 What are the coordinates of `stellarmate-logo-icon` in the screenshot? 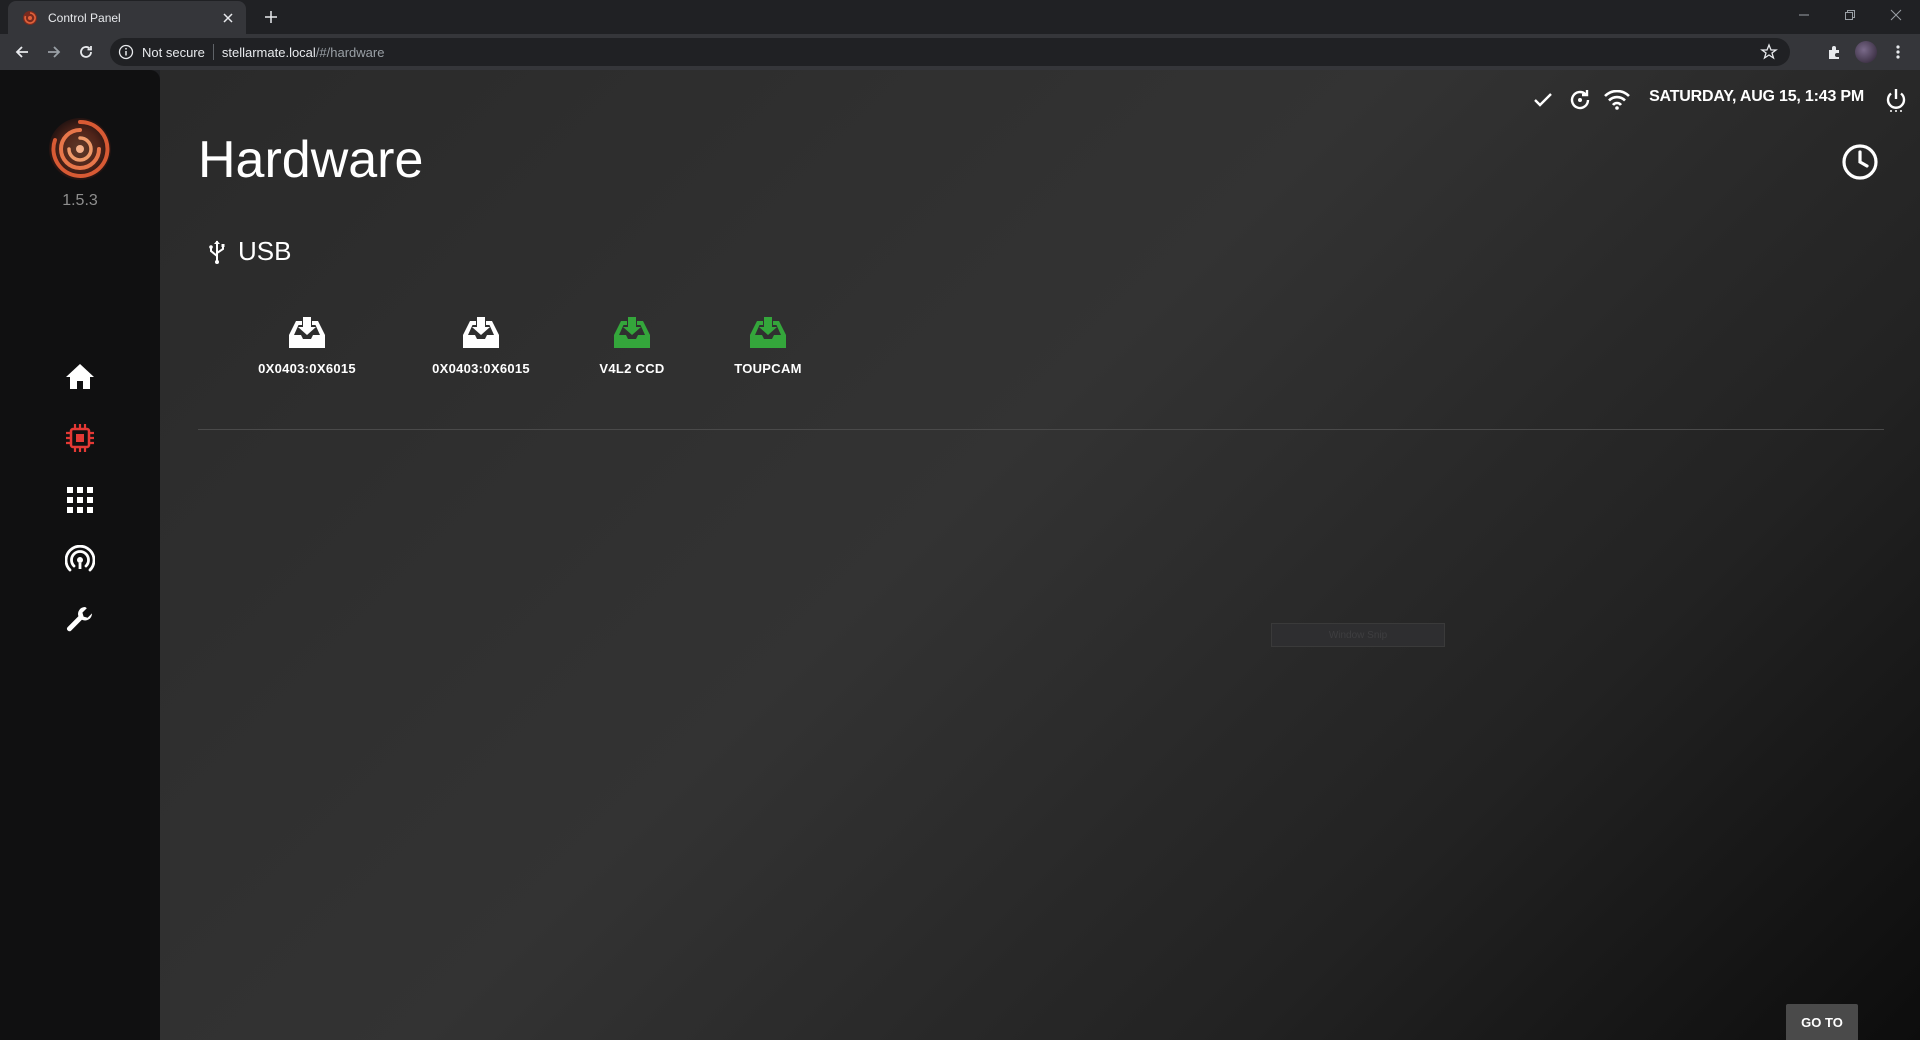 It's located at (80, 149).